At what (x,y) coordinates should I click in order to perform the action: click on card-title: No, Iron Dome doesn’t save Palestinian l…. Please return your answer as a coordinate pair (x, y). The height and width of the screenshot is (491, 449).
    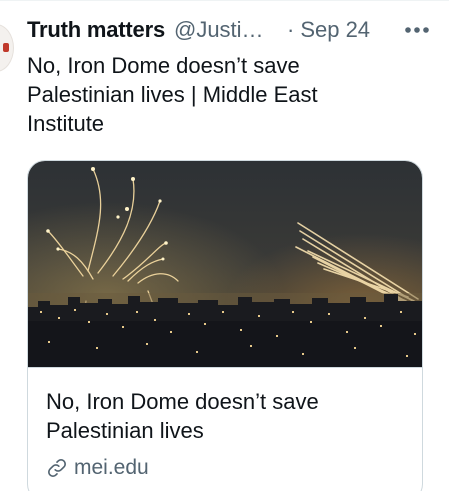
    Looking at the image, I should click on (226, 416).